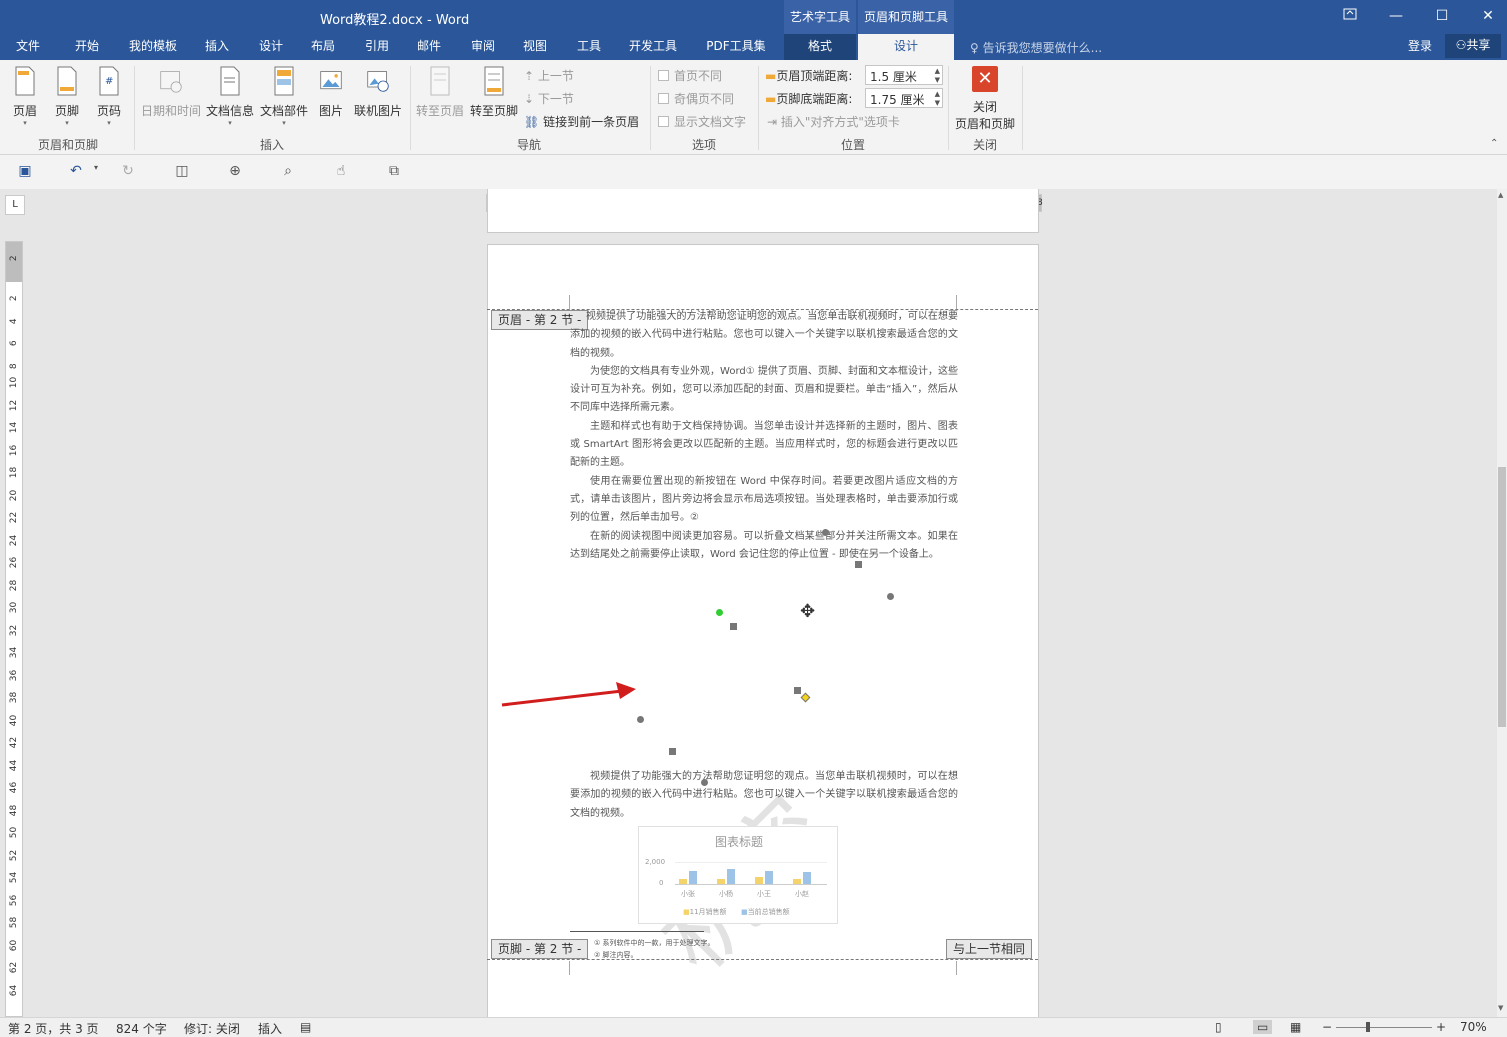 The image size is (1507, 1037). I want to click on next-section-button: ⇣ 下一节, so click(549, 98).